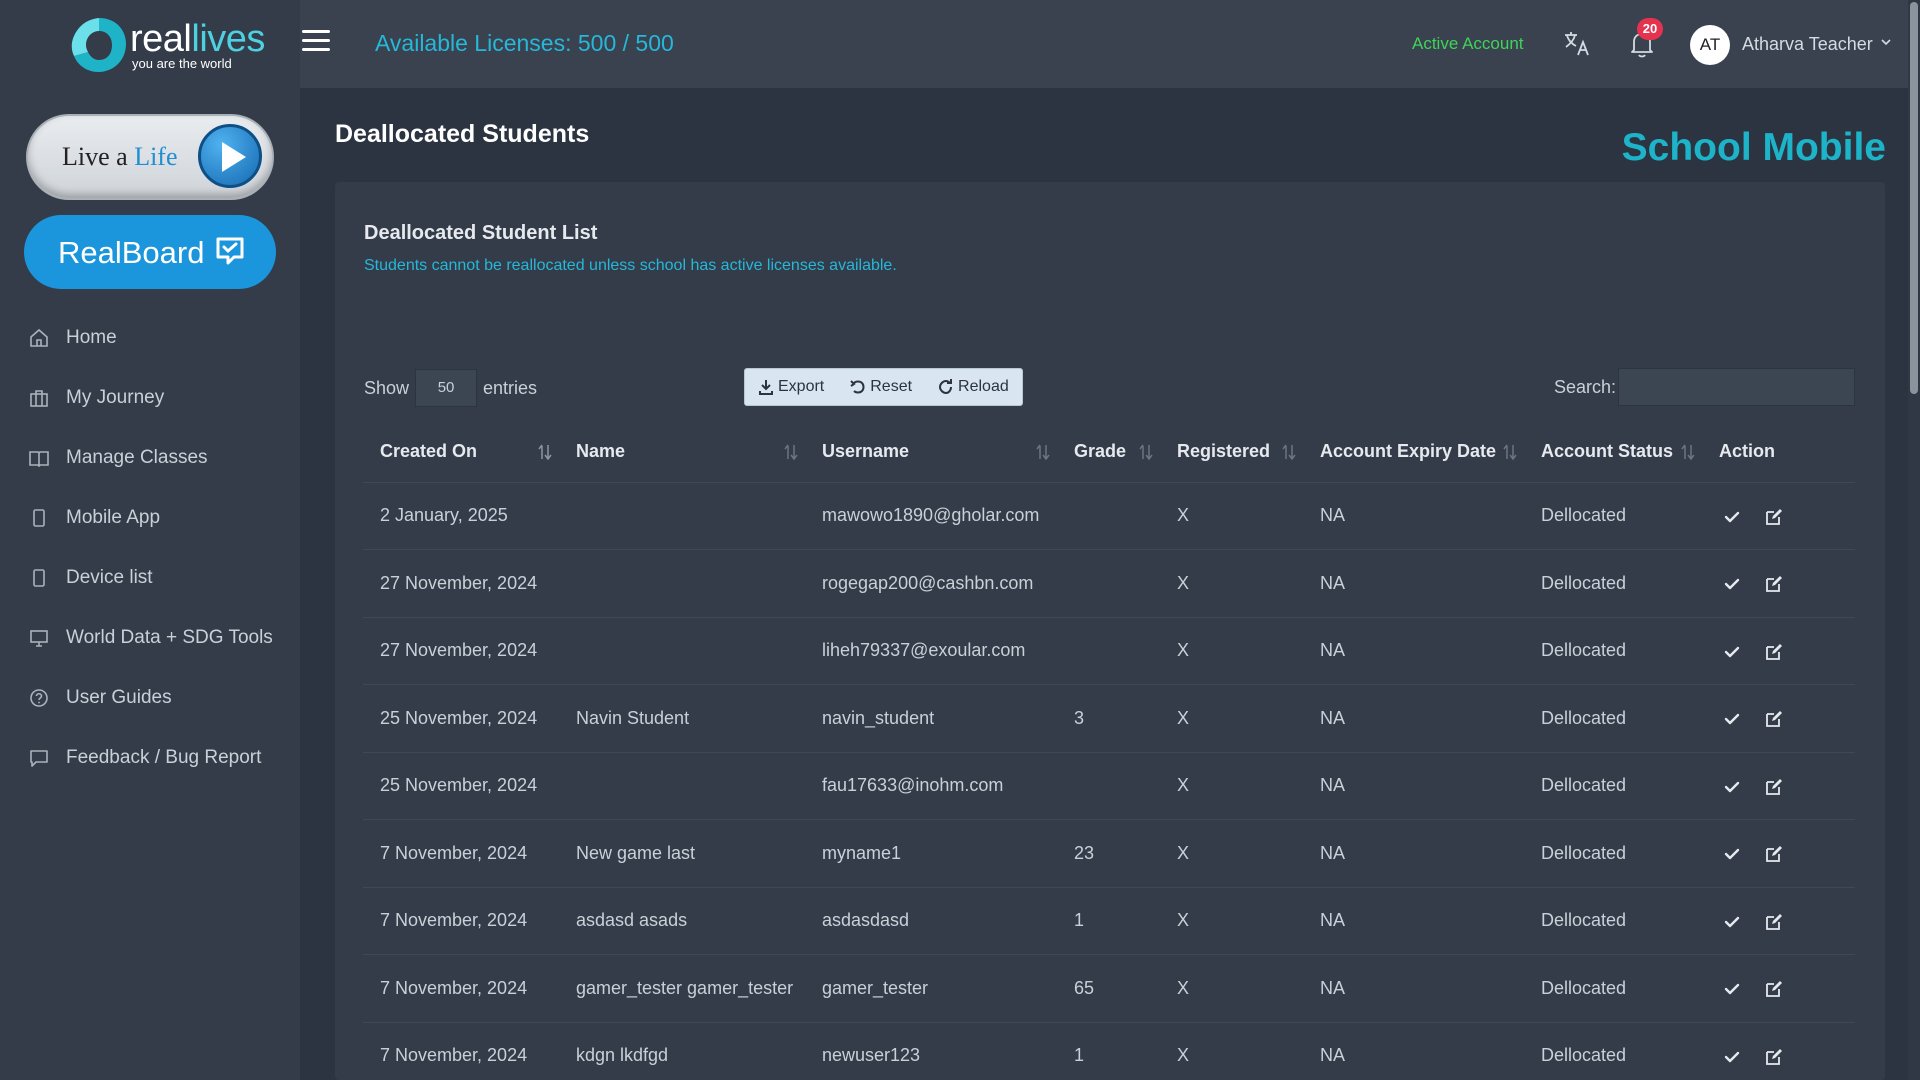  What do you see at coordinates (150, 578) in the screenshot?
I see `sidebar-item-device-list: Device list` at bounding box center [150, 578].